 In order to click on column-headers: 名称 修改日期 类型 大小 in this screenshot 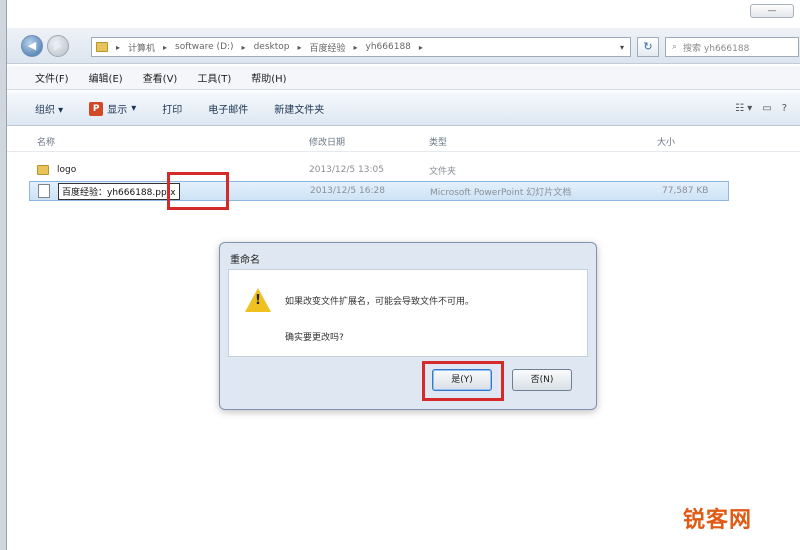, I will do `click(403, 140)`.